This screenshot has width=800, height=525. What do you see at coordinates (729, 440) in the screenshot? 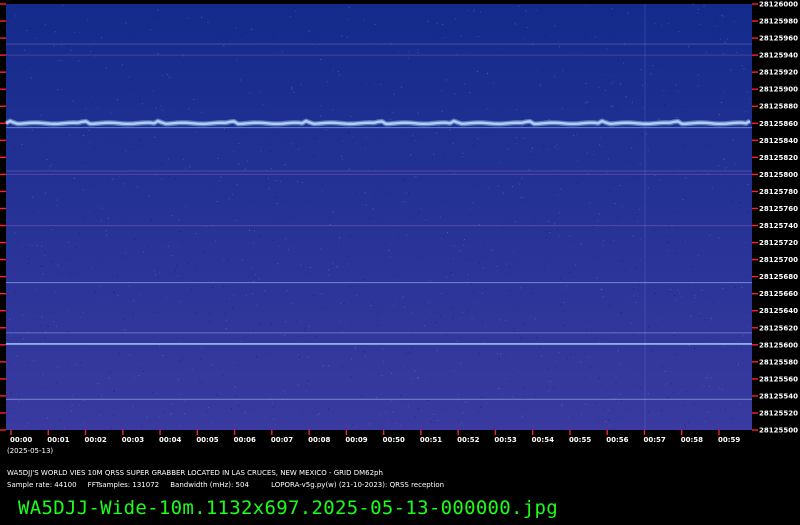
I see `x-tick-label: 00:59` at bounding box center [729, 440].